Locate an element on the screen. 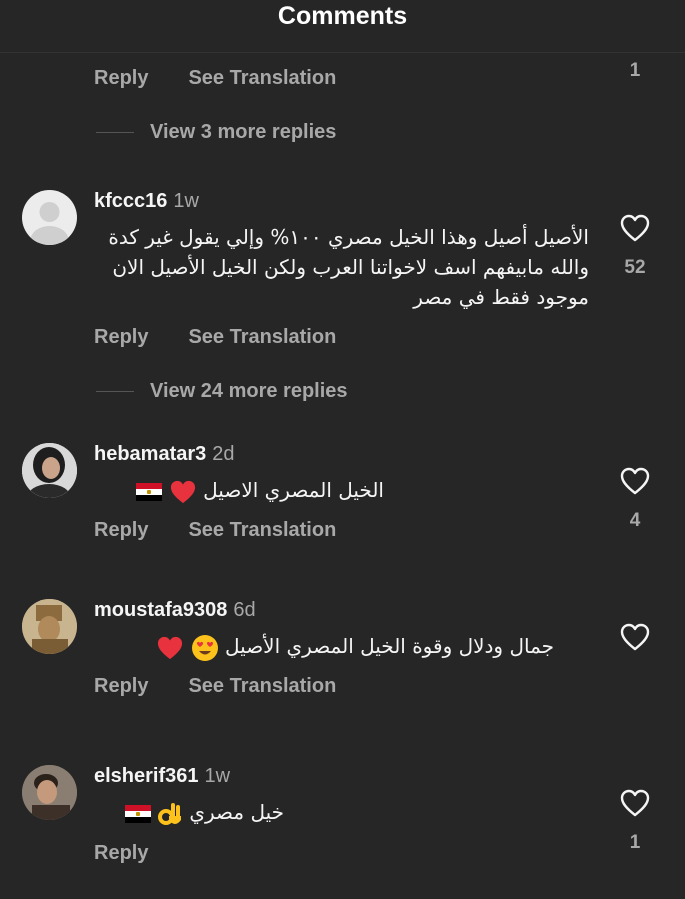 The width and height of the screenshot is (685, 899). comment-header: kfccc16 1w is located at coordinates (146, 201).